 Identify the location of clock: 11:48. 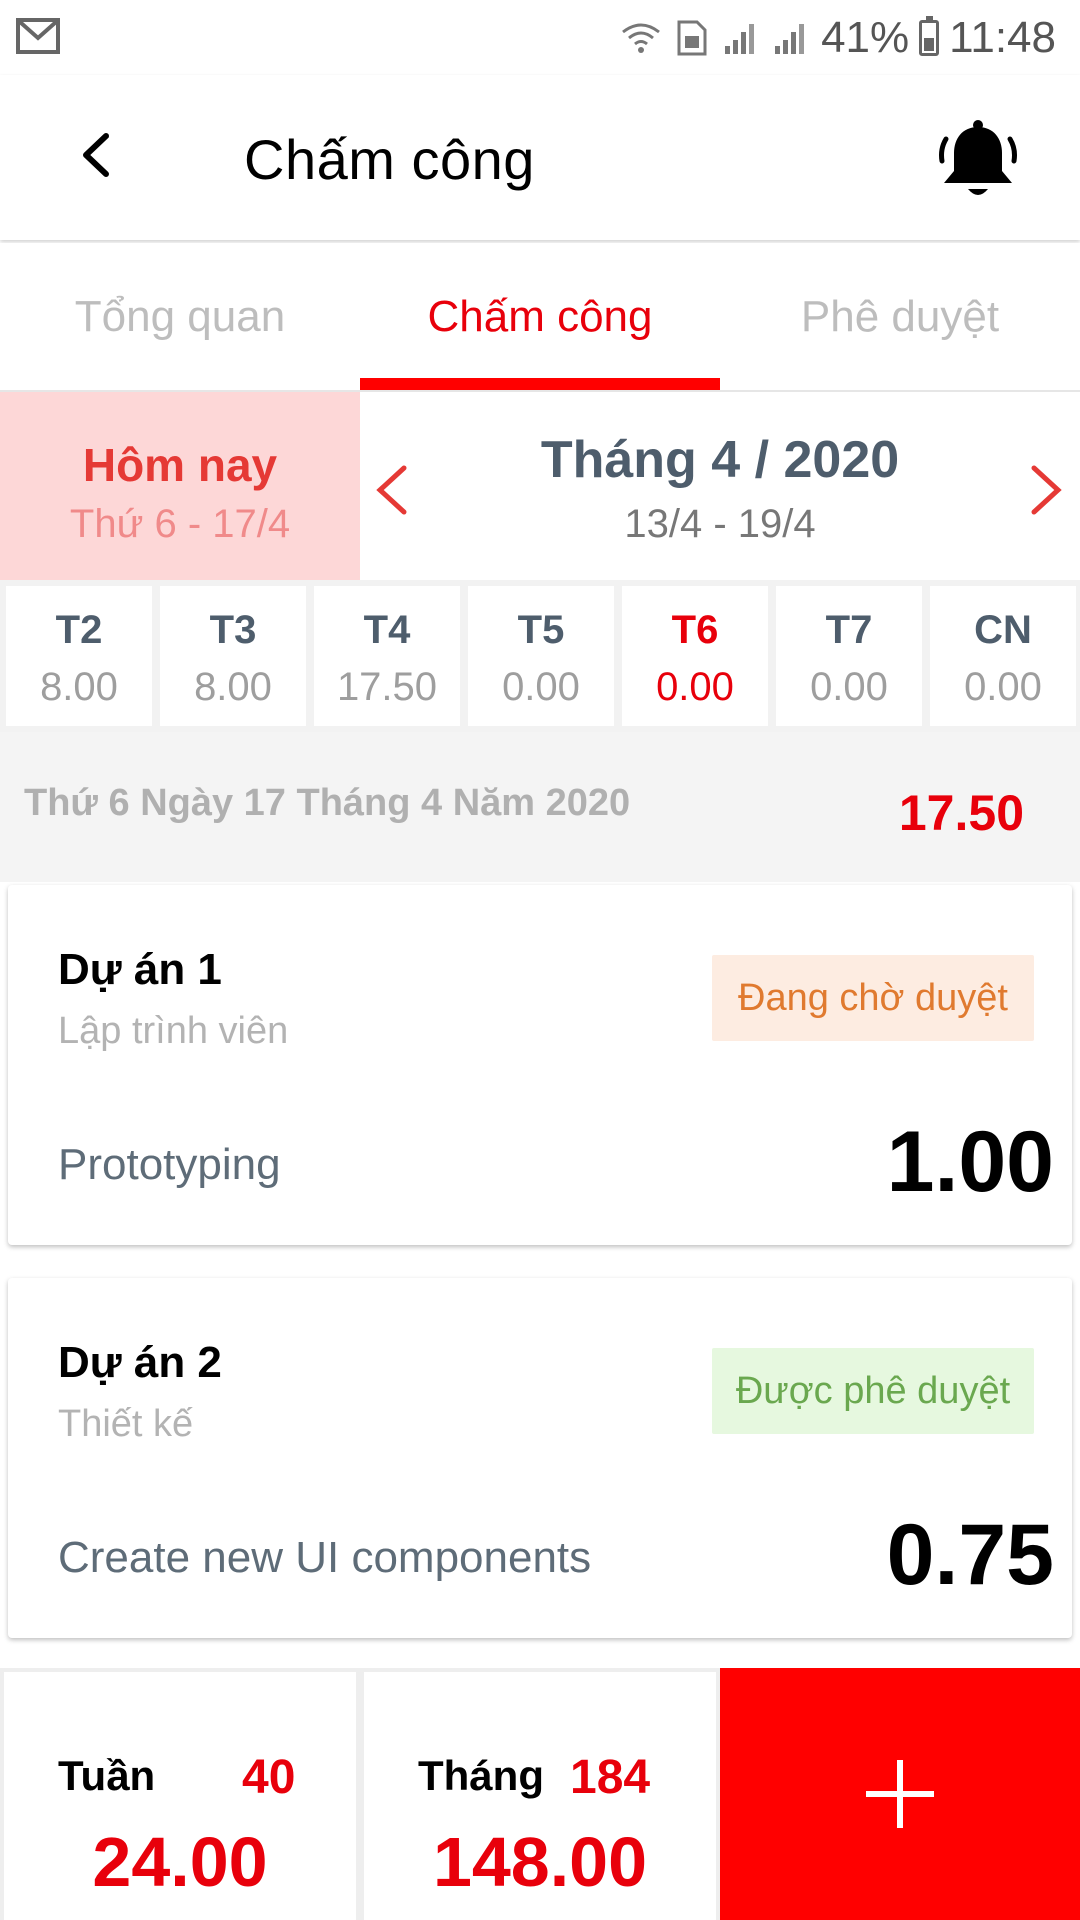
(1002, 37).